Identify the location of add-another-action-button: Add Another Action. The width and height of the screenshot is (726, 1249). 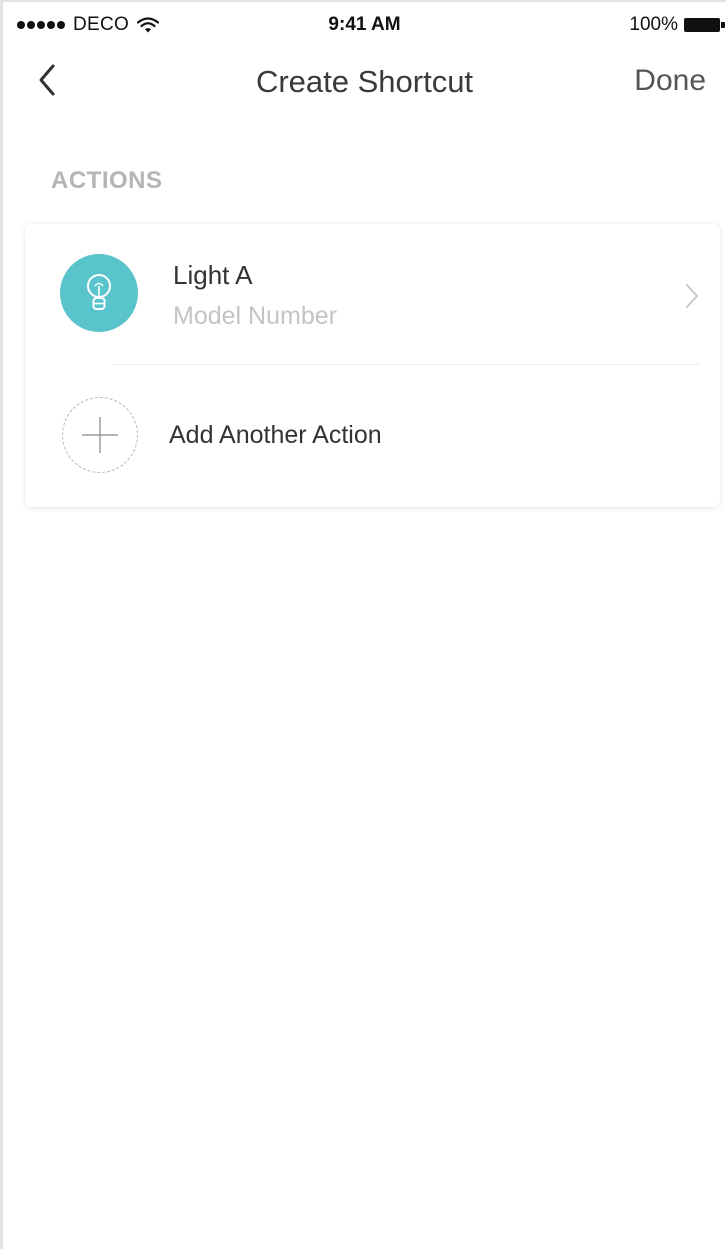
(372, 436).